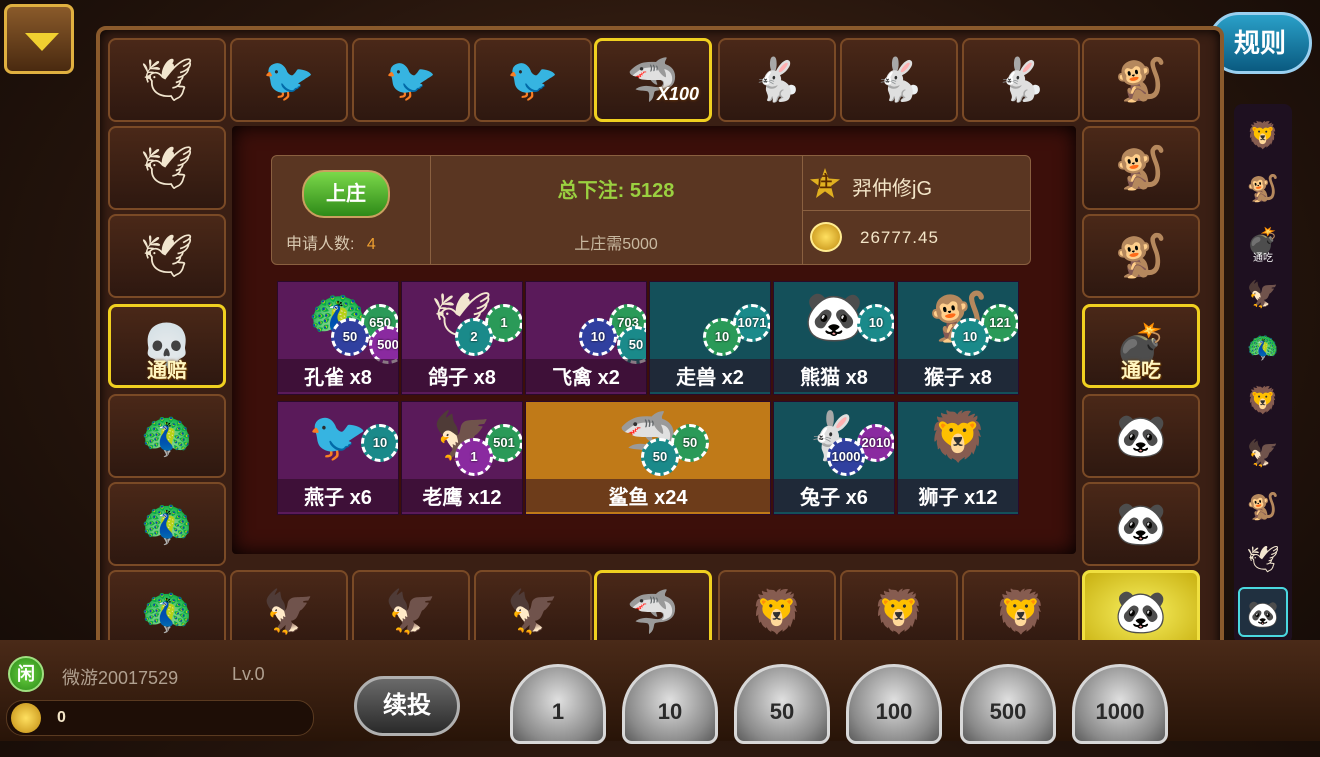 The image size is (1320, 757). I want to click on bet-tile: 🕊 1 2 鸽子 x8, so click(462, 338).